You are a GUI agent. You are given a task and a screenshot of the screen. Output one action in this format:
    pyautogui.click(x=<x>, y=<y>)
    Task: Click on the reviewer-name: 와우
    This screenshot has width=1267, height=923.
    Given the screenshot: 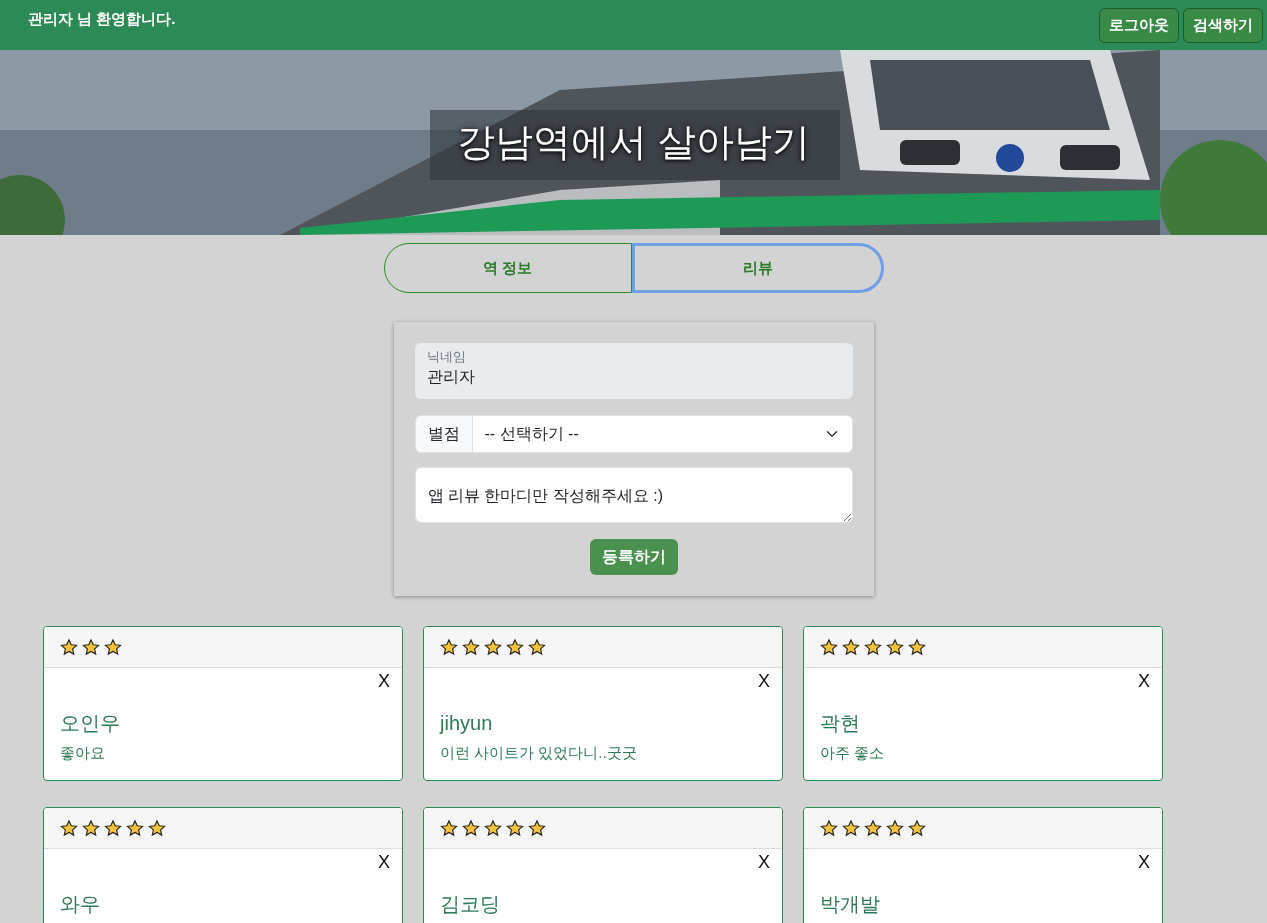 What is the action you would take?
    pyautogui.click(x=80, y=904)
    